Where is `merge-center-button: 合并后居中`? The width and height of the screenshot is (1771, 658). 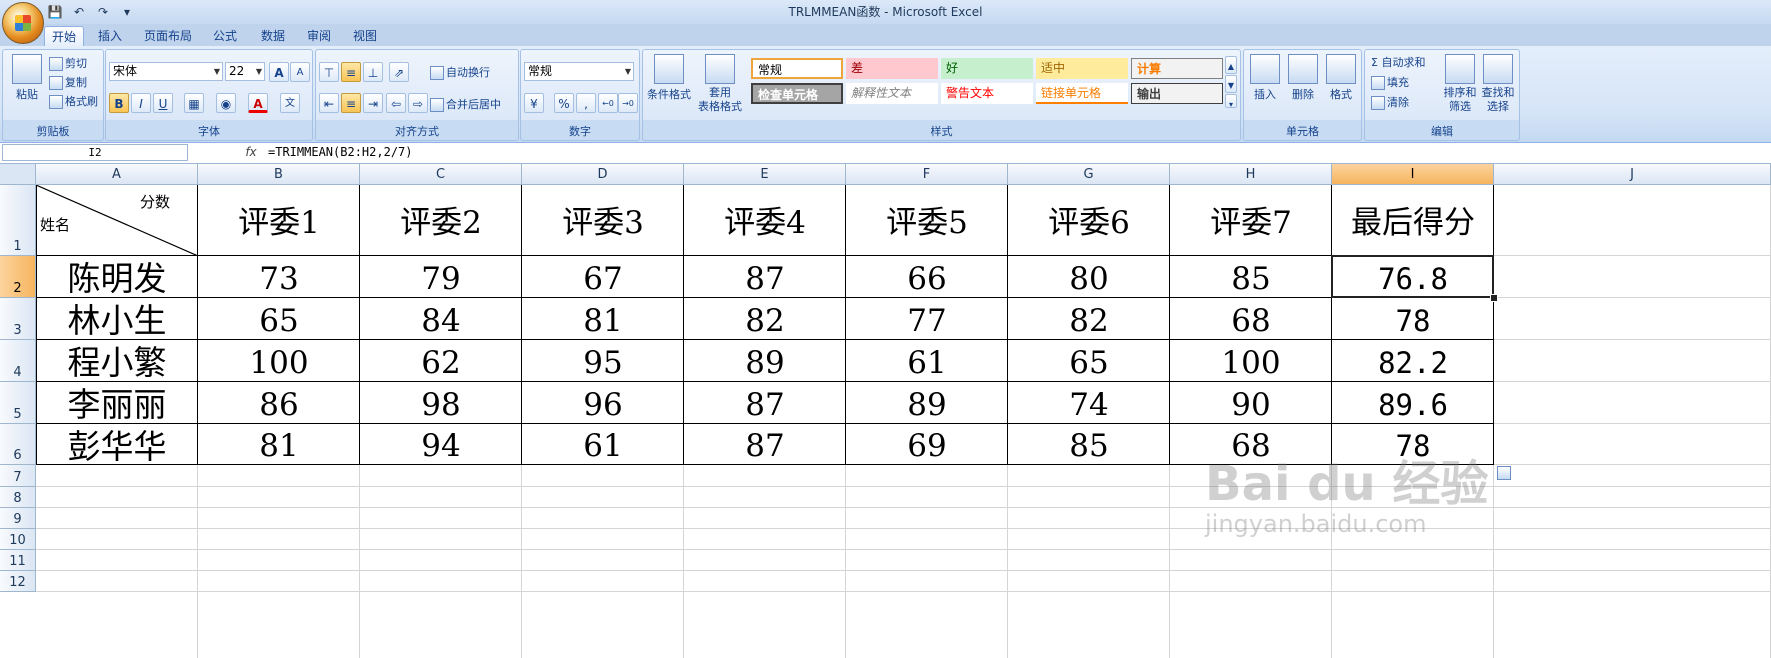 merge-center-button: 合并后居中 is located at coordinates (465, 104).